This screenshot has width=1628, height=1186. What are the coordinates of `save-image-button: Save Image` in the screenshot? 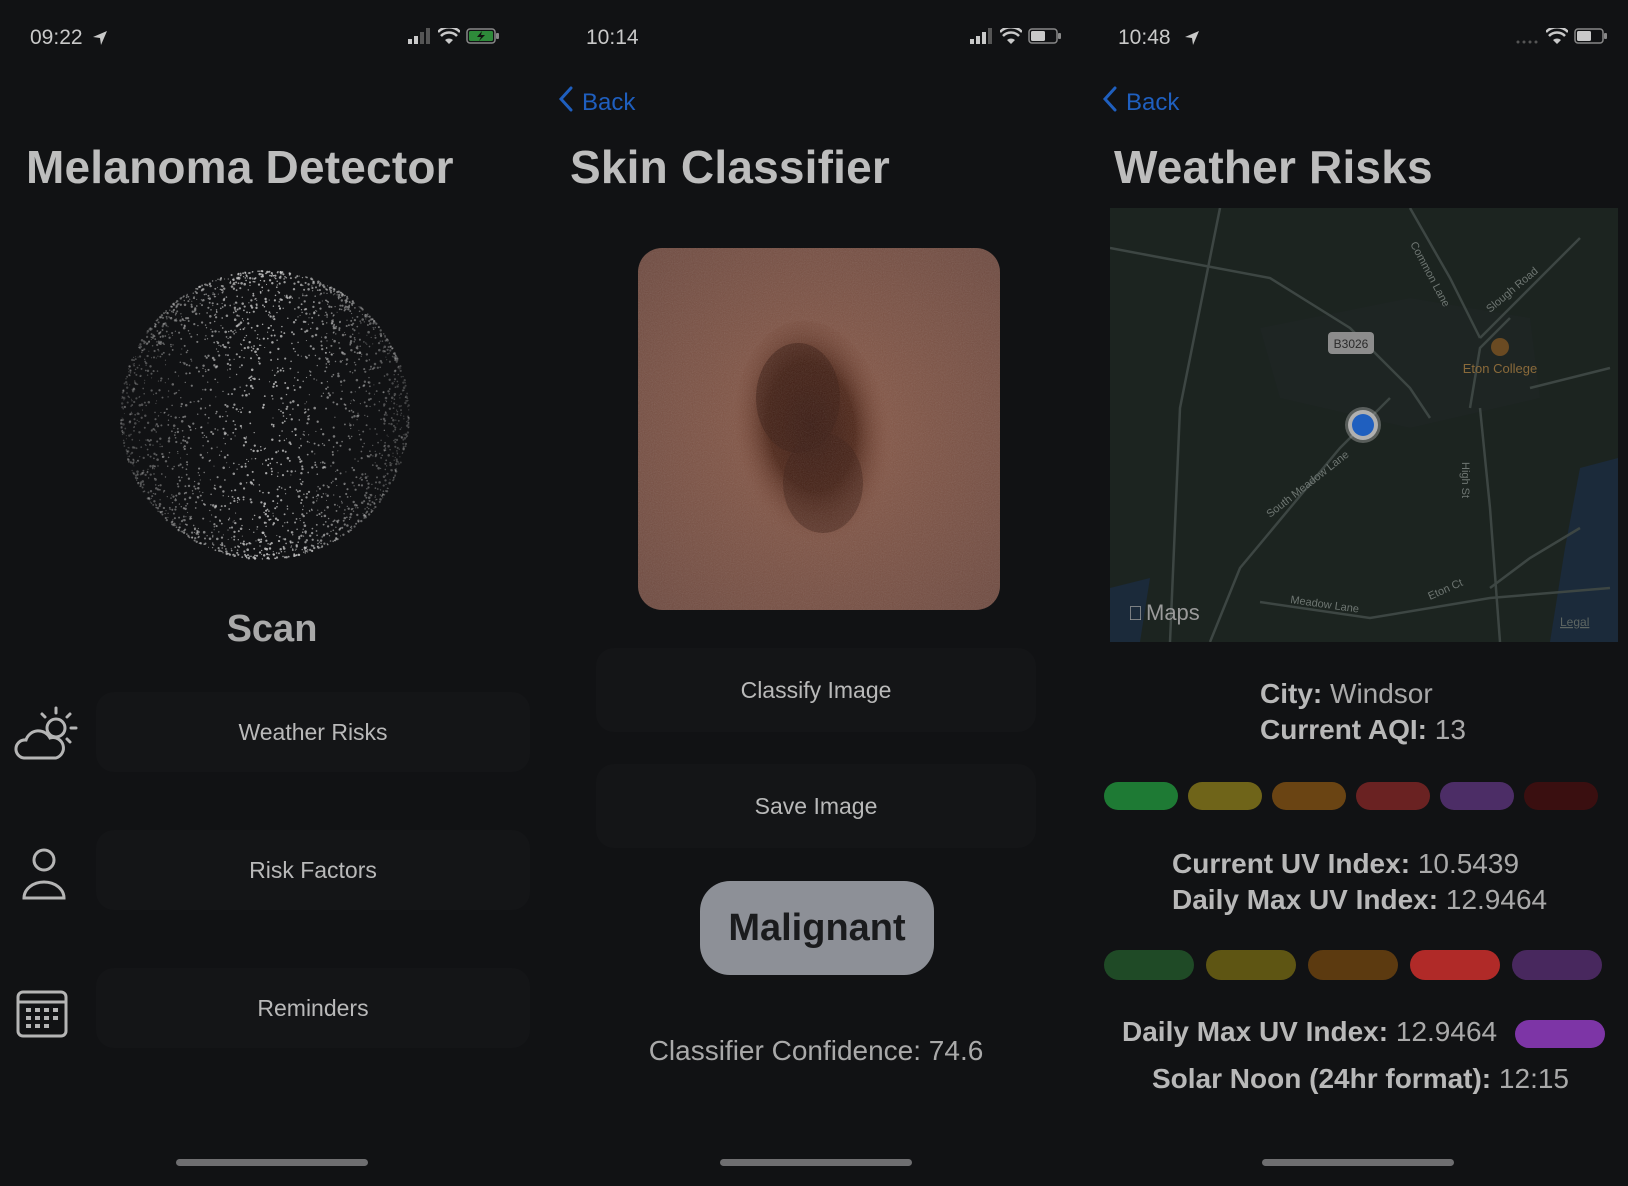 It's located at (816, 806).